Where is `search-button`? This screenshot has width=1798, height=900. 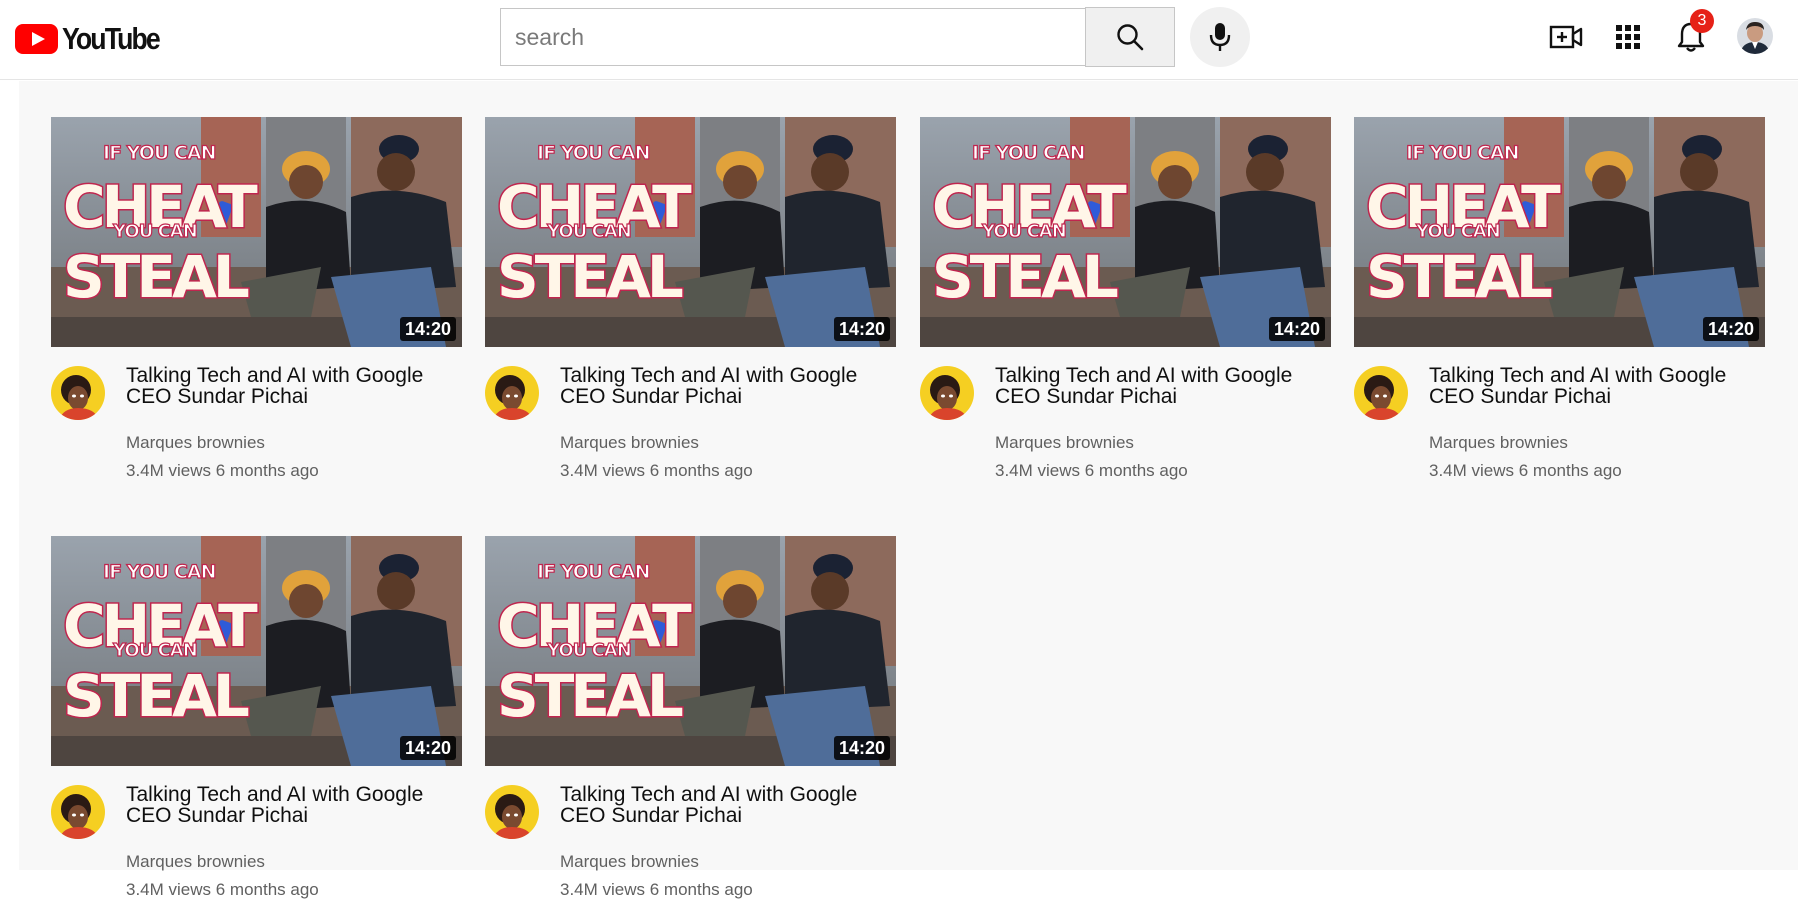
search-button is located at coordinates (1130, 37).